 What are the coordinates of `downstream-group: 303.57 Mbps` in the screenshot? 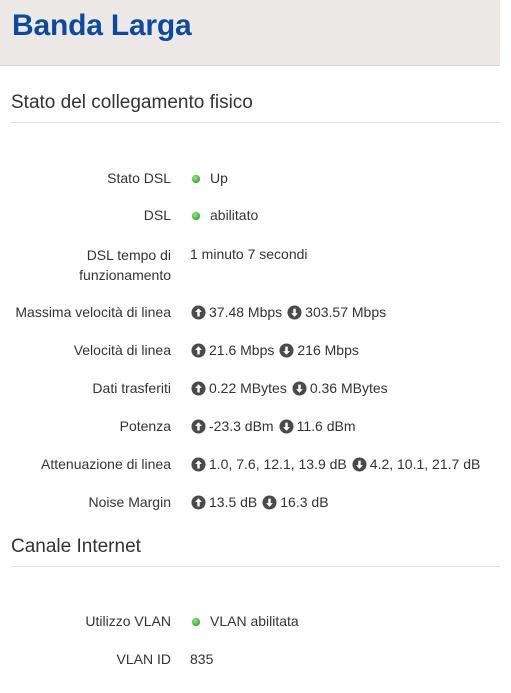 It's located at (336, 312).